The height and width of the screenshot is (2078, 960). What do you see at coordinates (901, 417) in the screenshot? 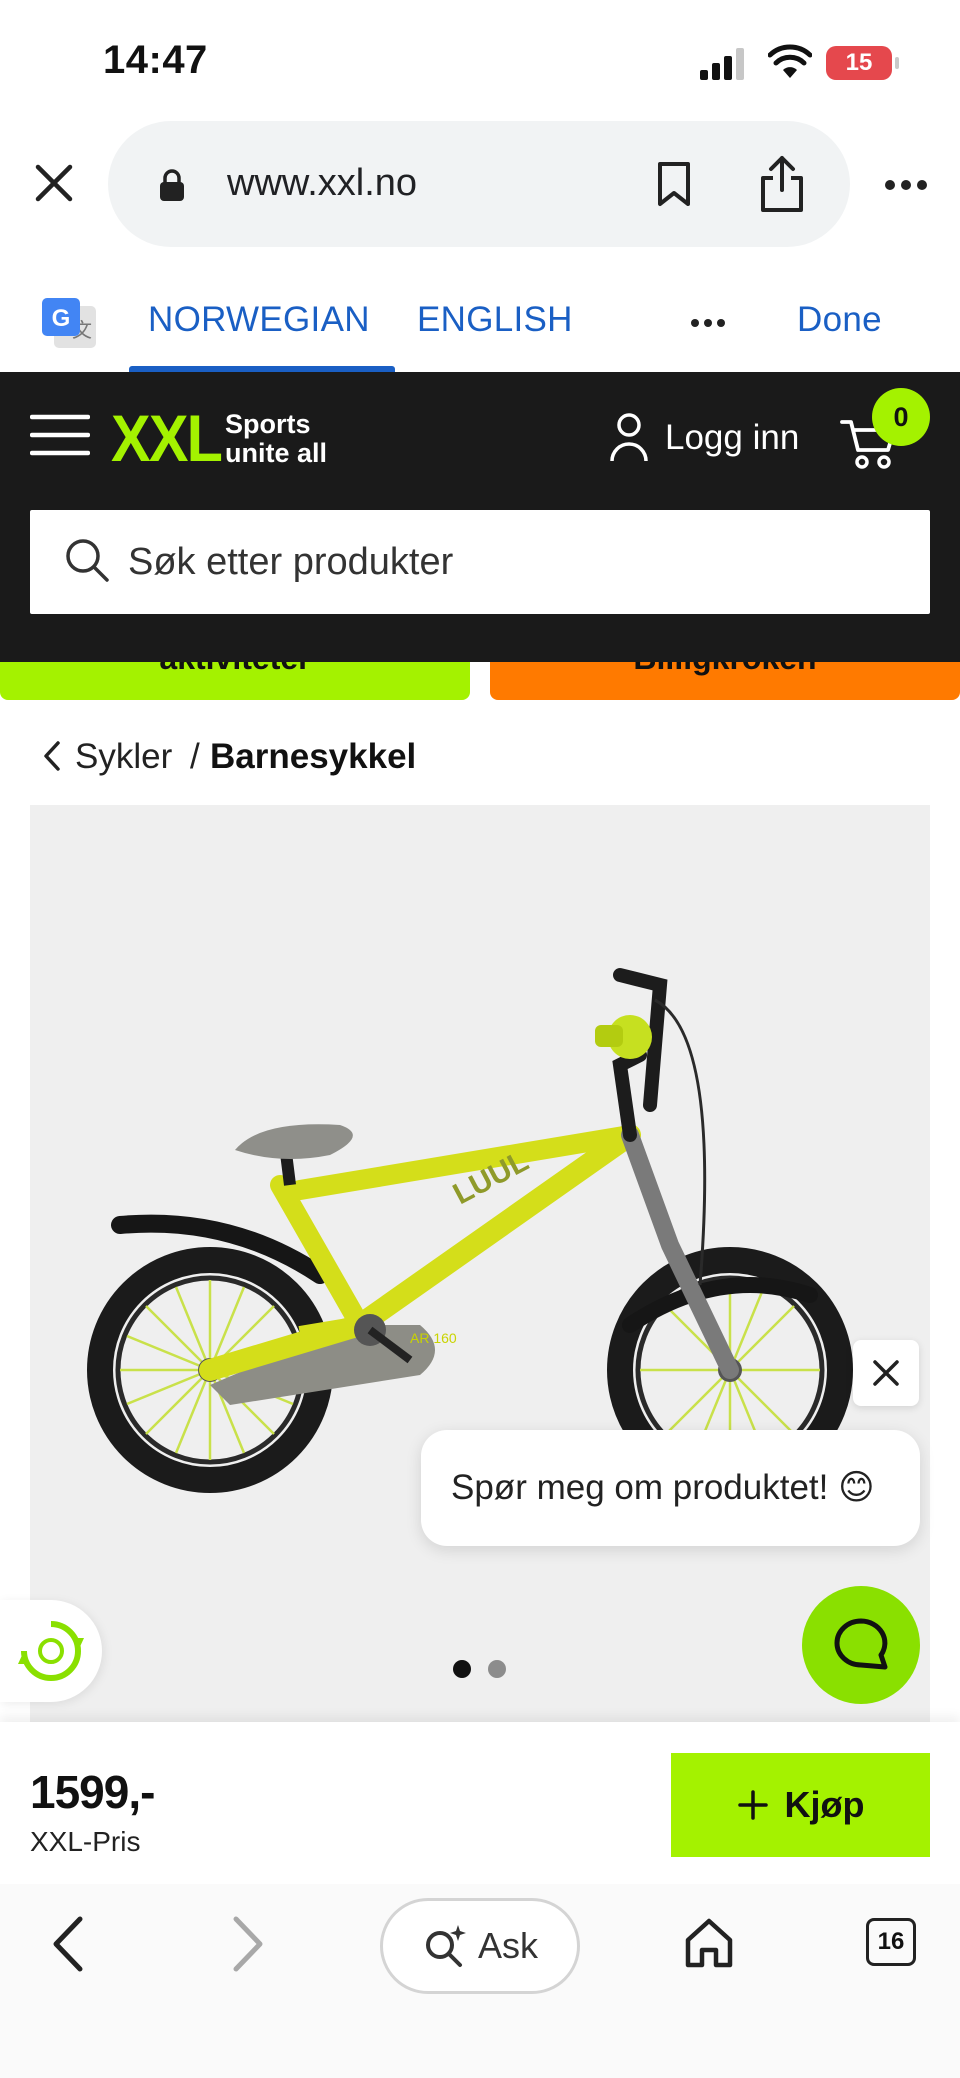
I see `cart-count-badge: 0` at bounding box center [901, 417].